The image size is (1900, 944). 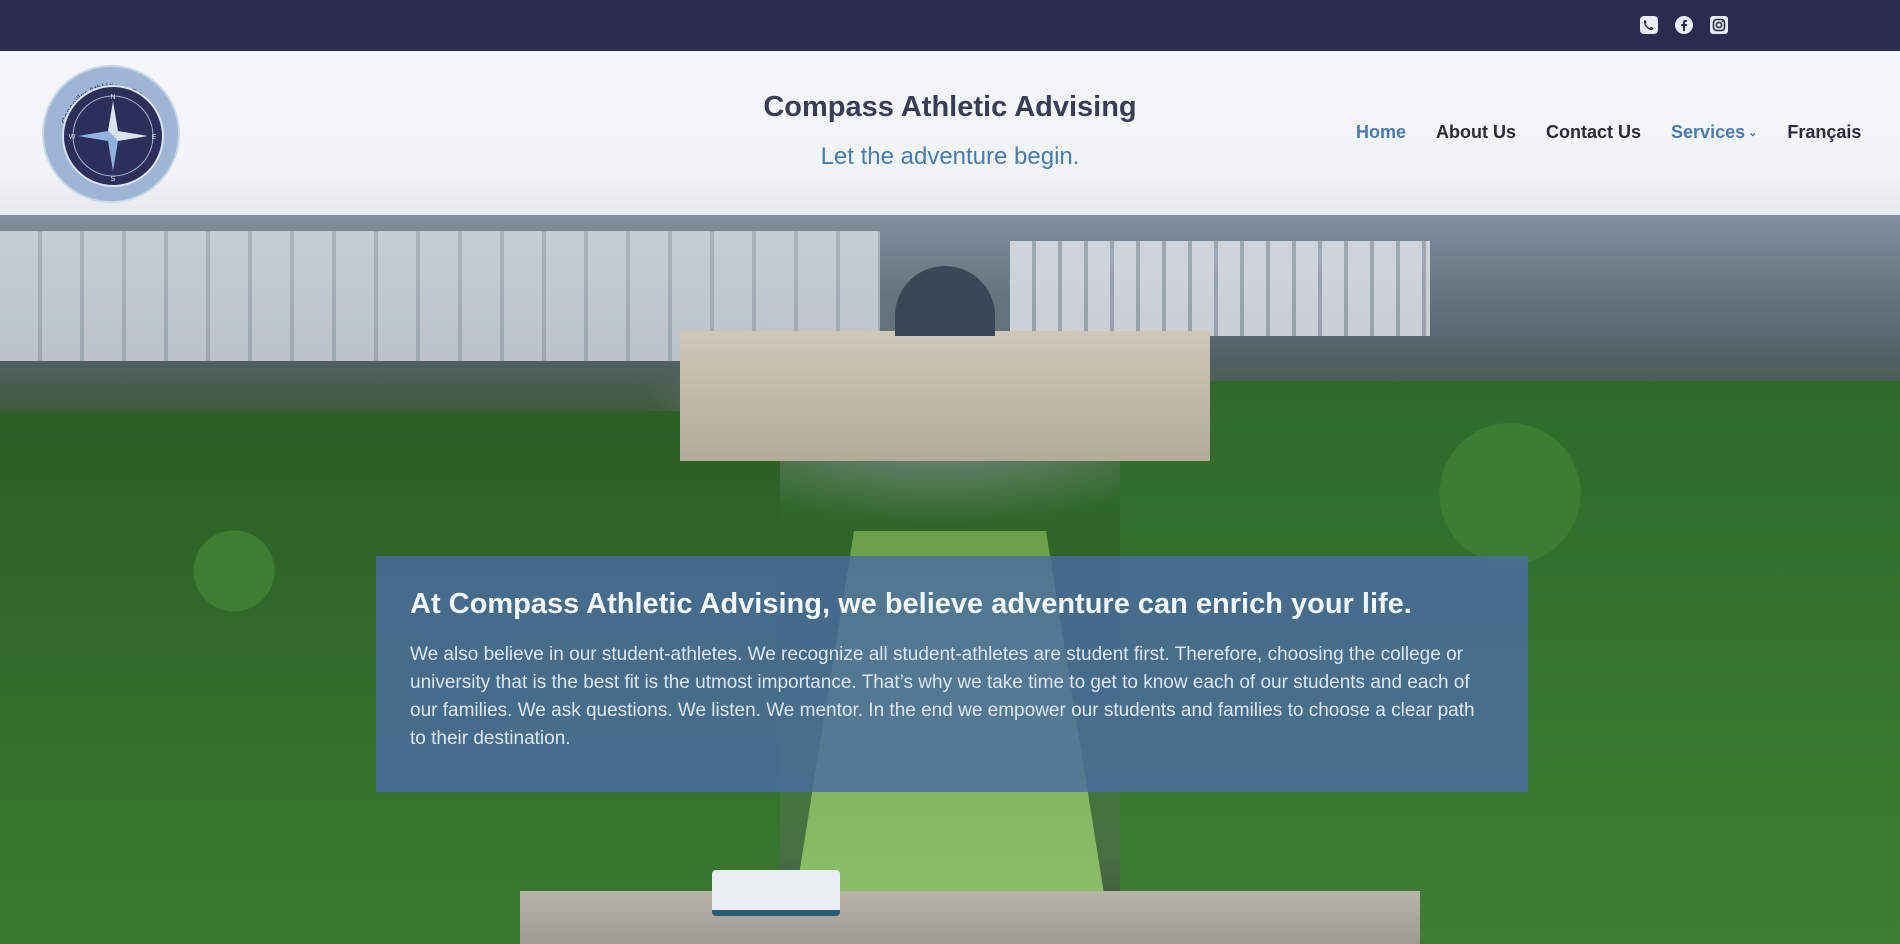 I want to click on chevron-down-icon: ⌄, so click(x=1752, y=132).